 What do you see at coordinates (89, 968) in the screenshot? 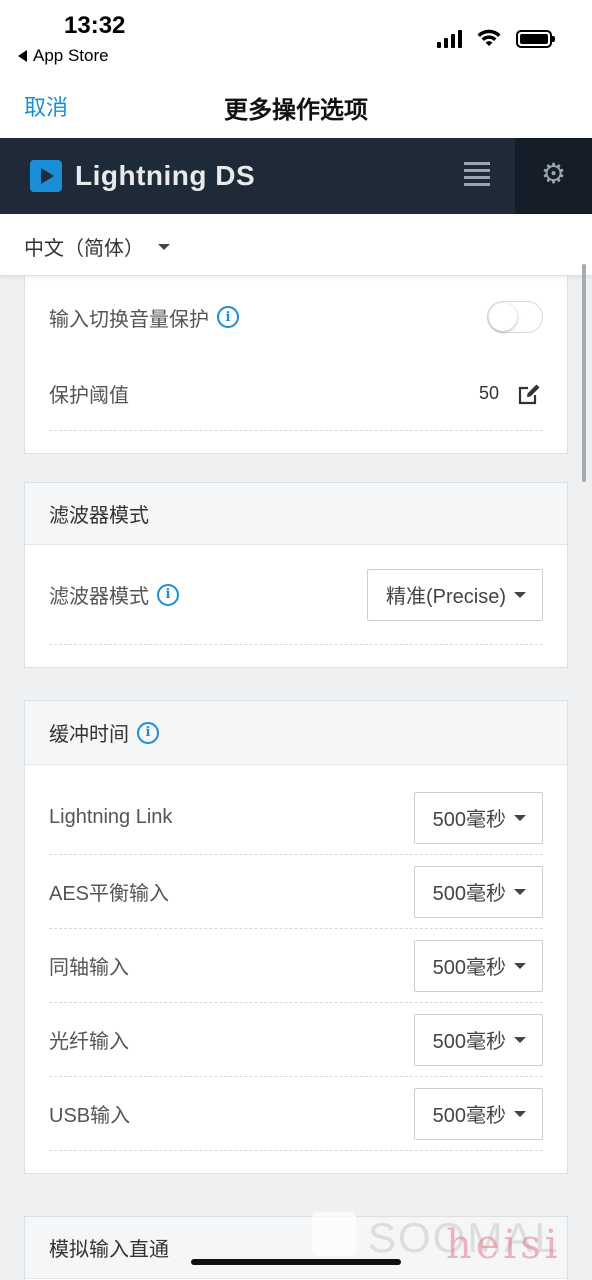
I see `buffer-label: 同轴输入` at bounding box center [89, 968].